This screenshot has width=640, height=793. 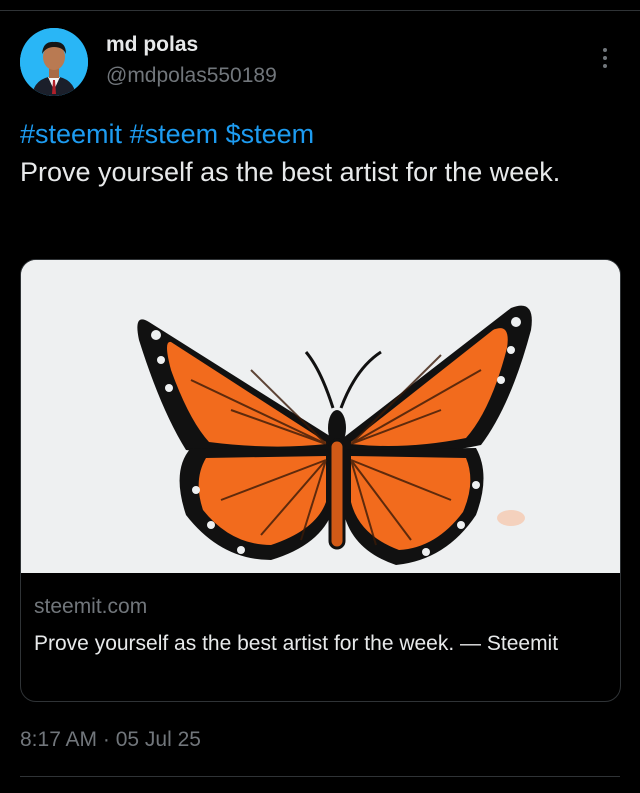 I want to click on bottom-divider, so click(x=320, y=776).